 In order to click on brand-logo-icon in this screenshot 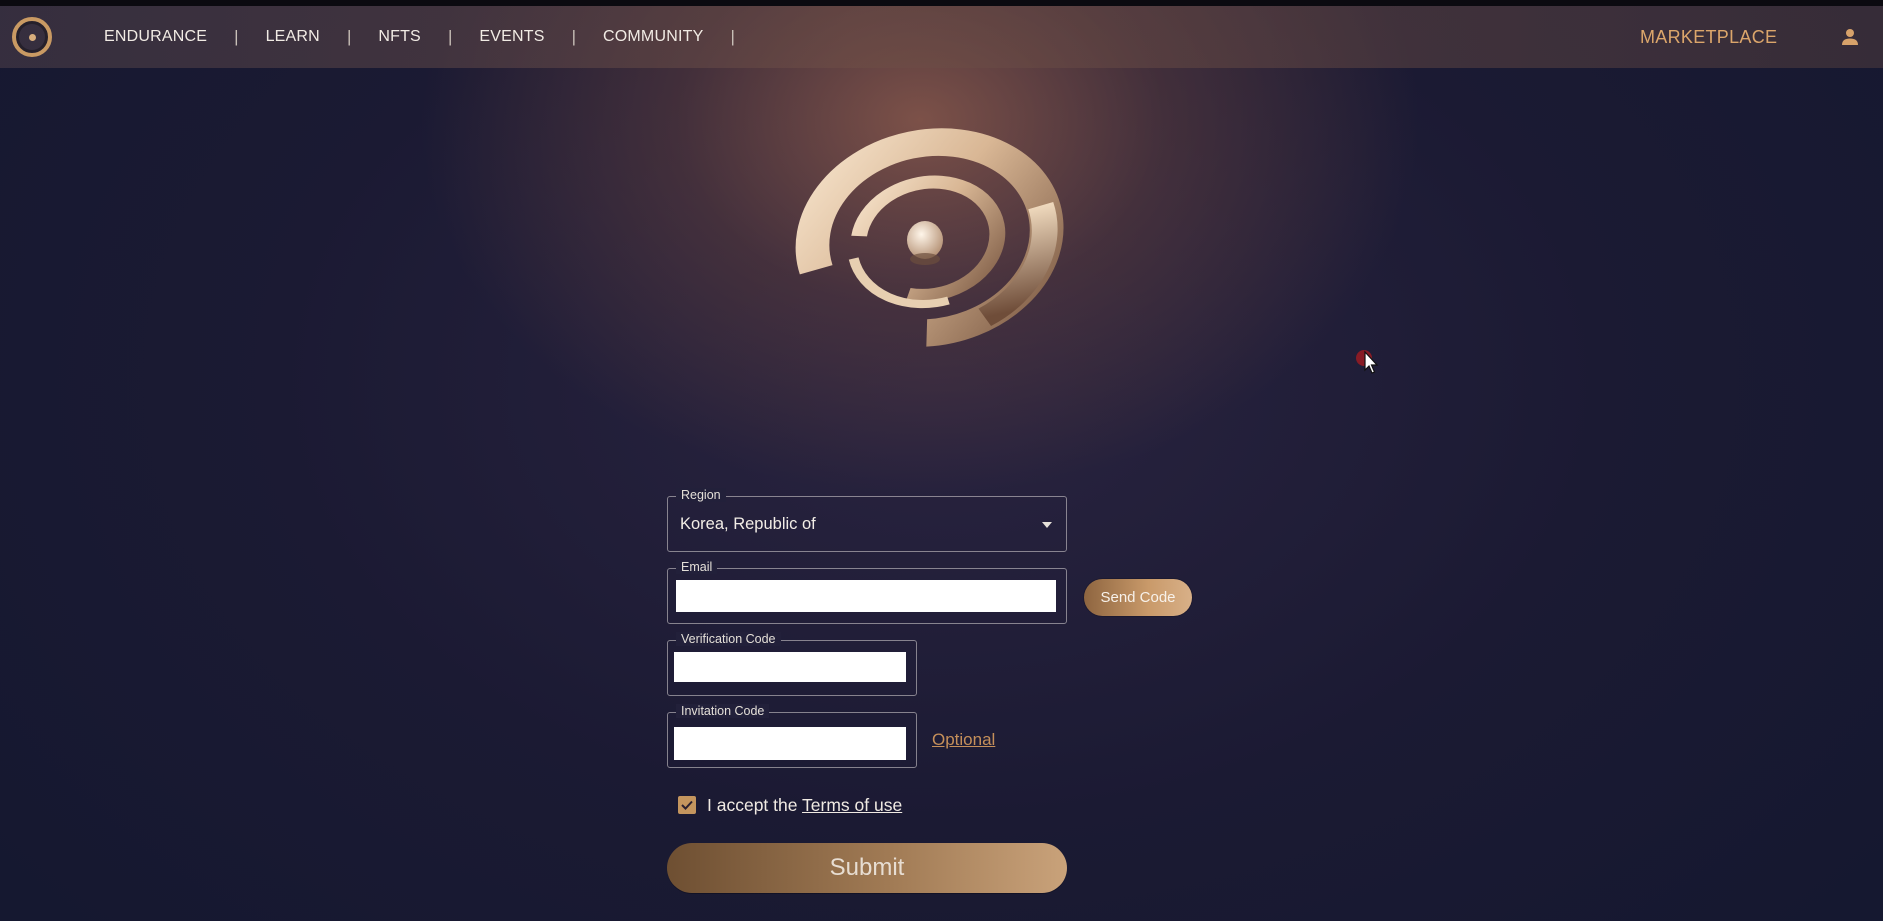, I will do `click(32, 37)`.